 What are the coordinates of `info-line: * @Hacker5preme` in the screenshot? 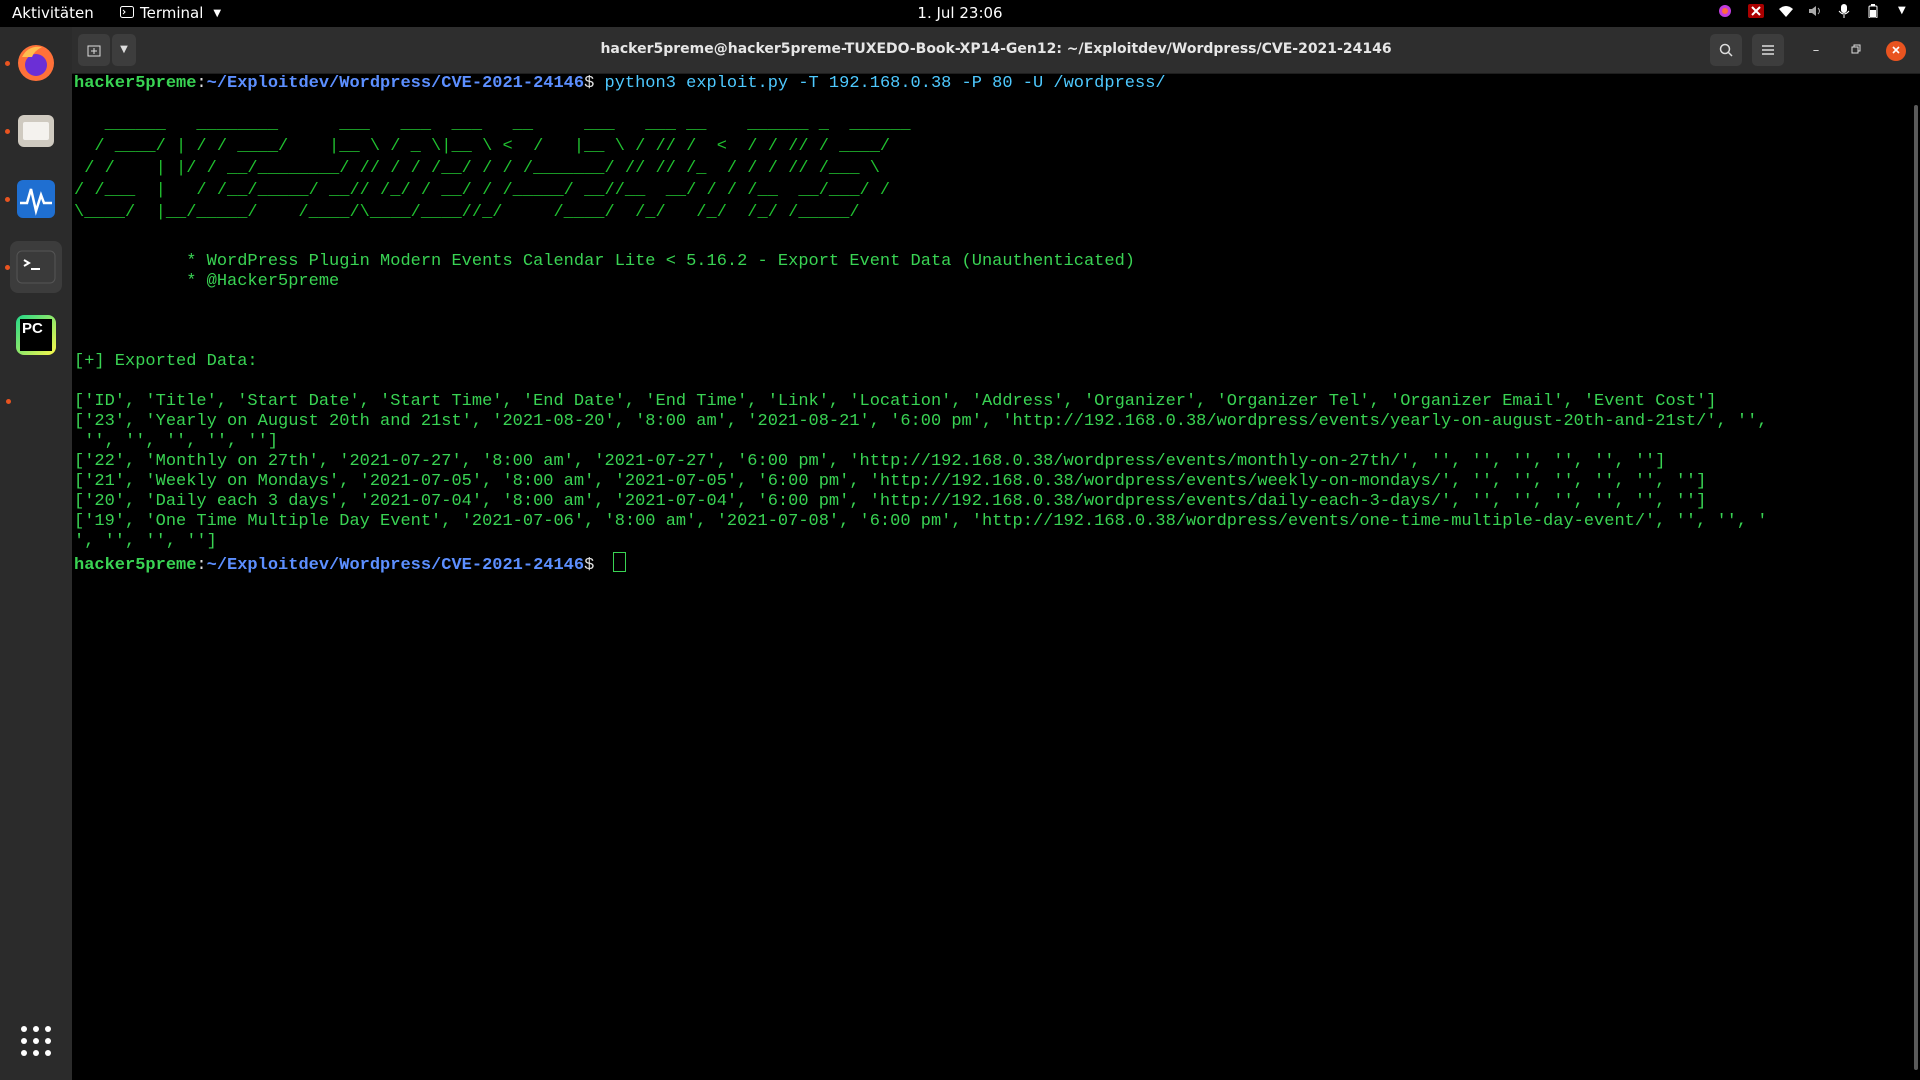 It's located at (207, 281).